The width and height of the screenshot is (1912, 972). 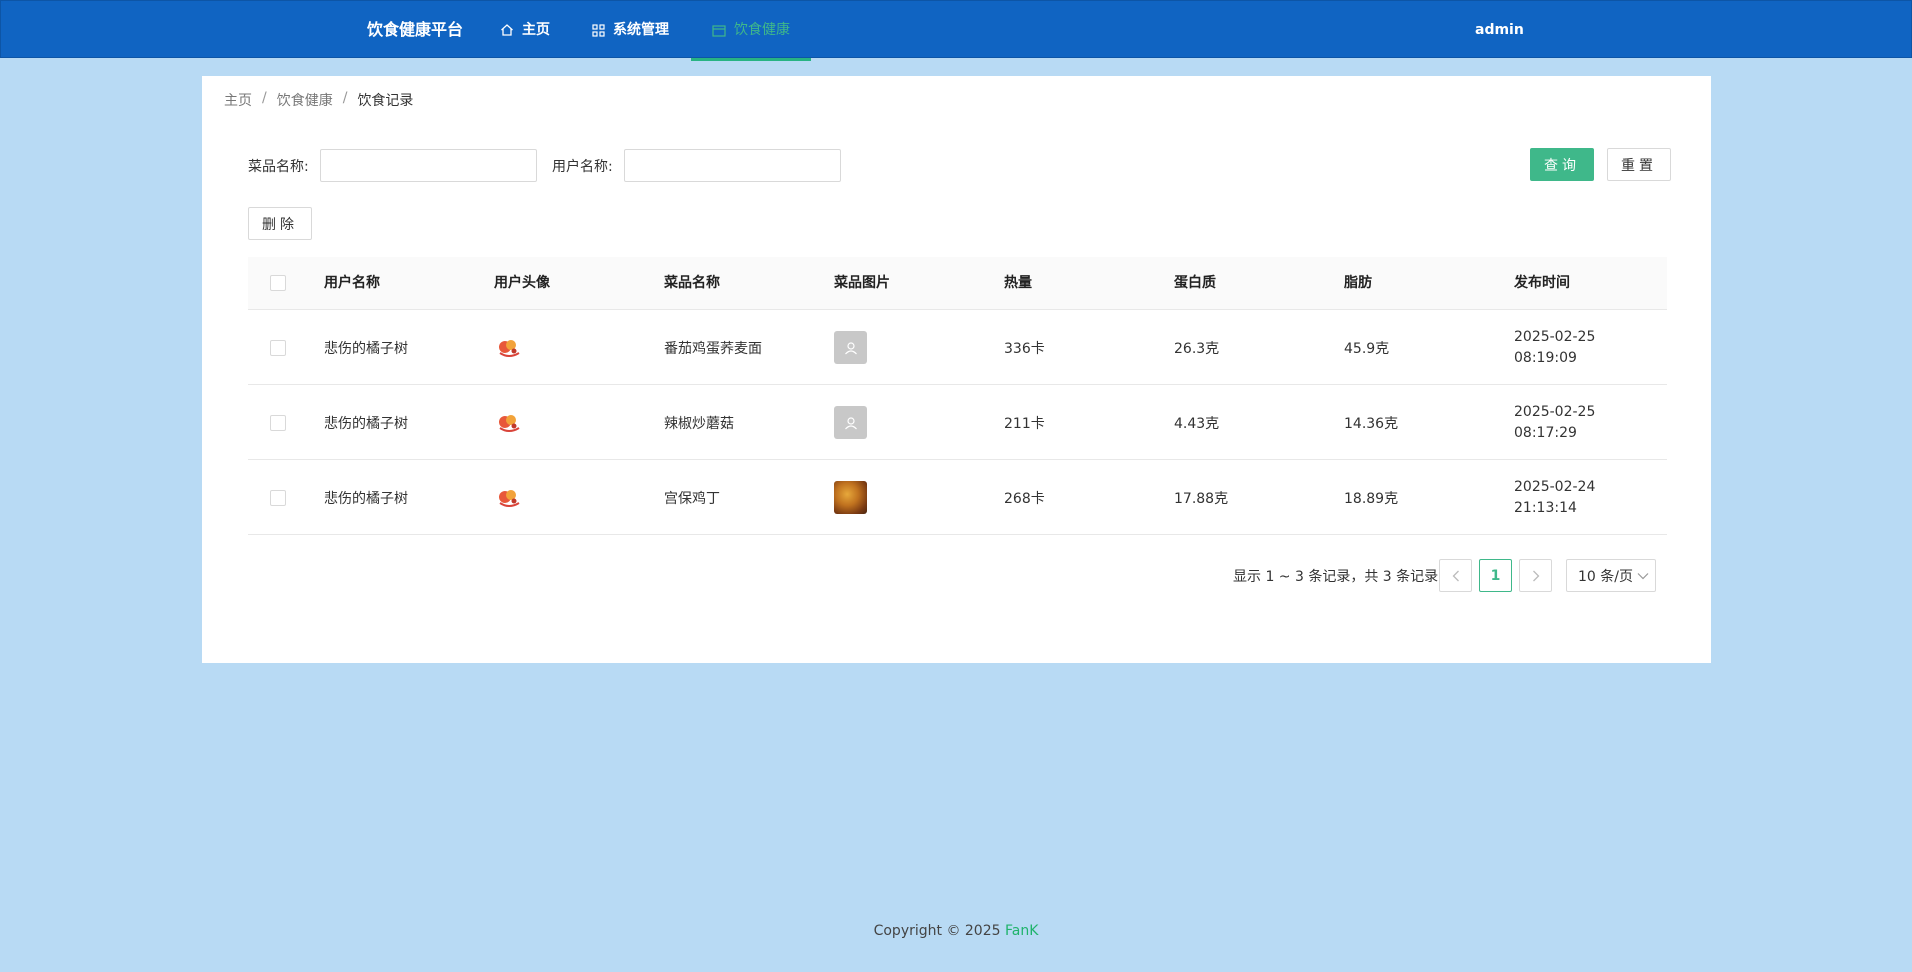 I want to click on query-button: 查询, so click(x=1562, y=164).